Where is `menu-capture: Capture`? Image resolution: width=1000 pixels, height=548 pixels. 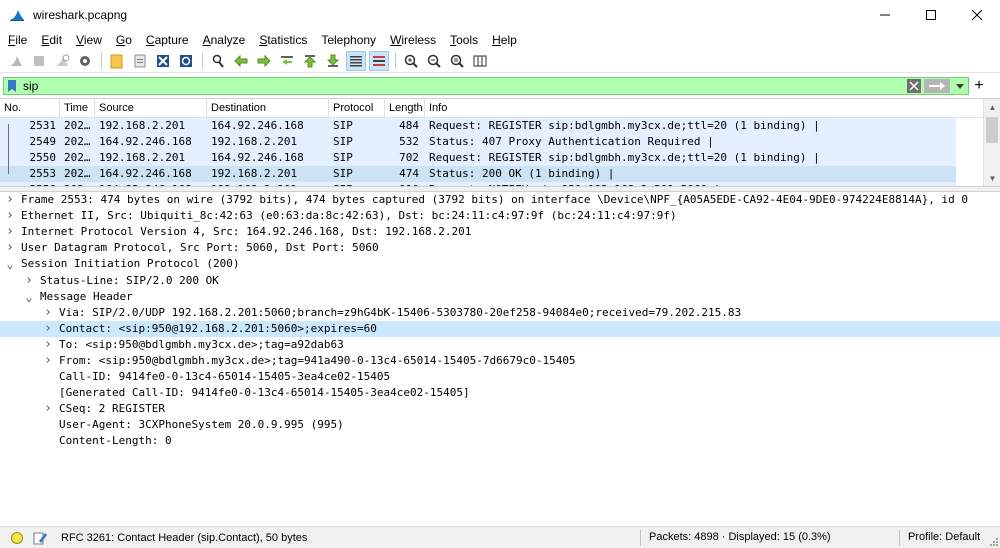
menu-capture: Capture is located at coordinates (167, 40).